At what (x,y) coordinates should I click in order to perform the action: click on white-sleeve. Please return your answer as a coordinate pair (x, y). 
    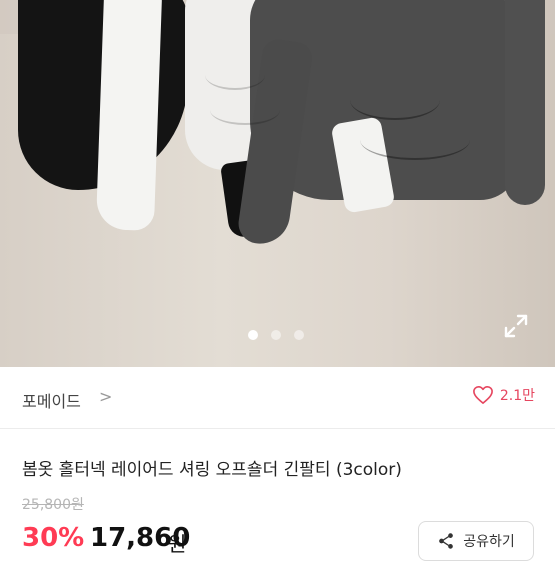
    Looking at the image, I should click on (129, 115).